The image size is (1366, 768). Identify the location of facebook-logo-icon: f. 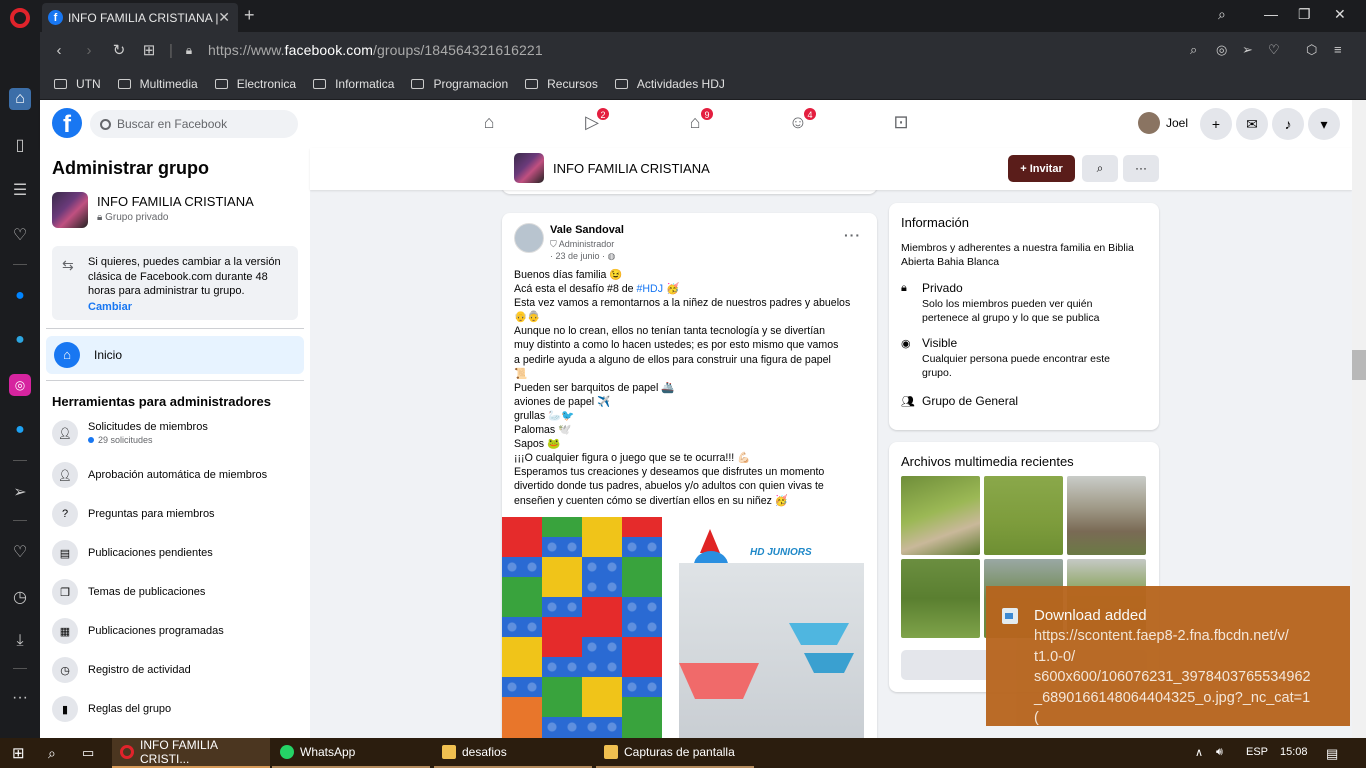
(67, 123).